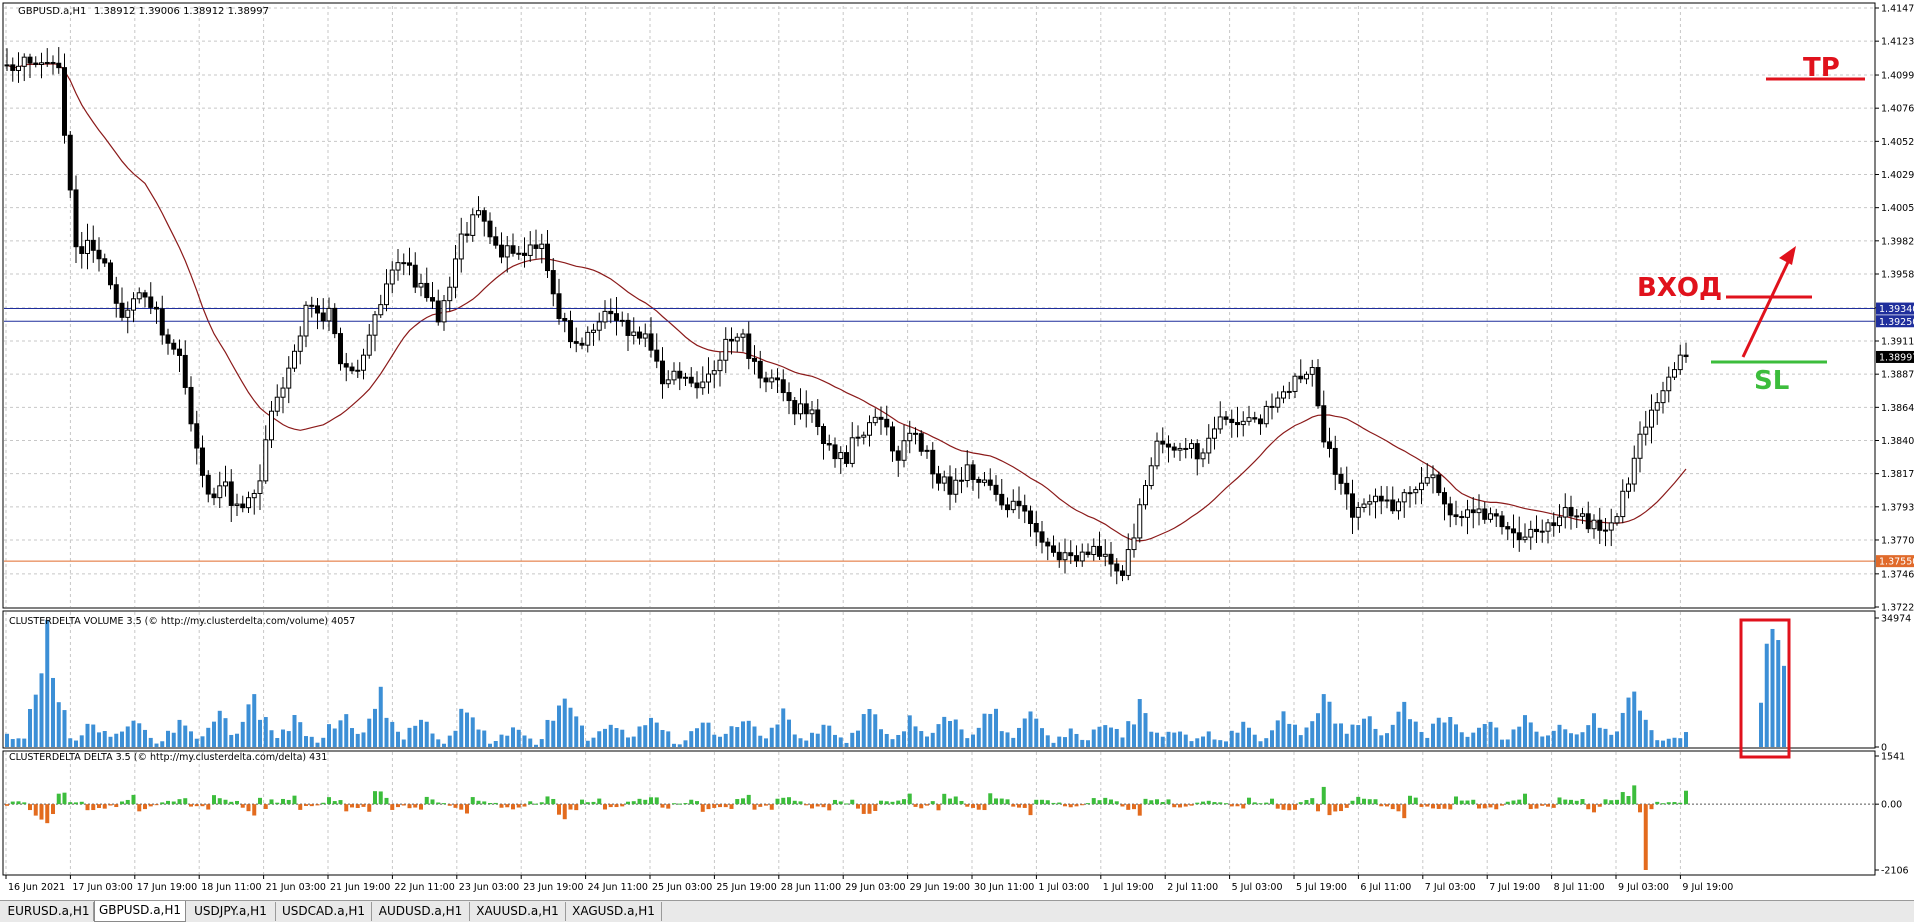 This screenshot has width=1914, height=922. What do you see at coordinates (324, 911) in the screenshot?
I see `tab-usdcad: USDCAD.a,H1` at bounding box center [324, 911].